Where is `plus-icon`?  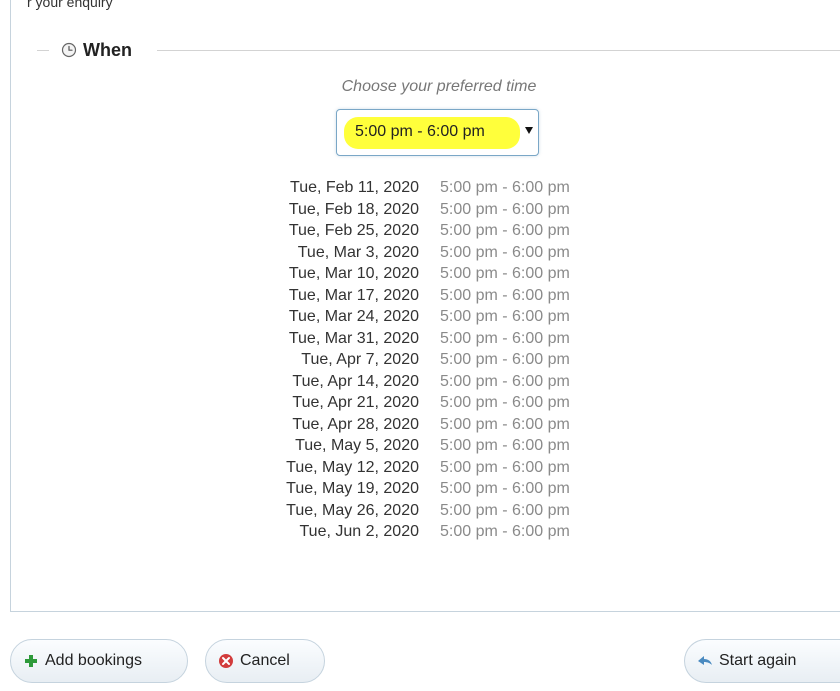
plus-icon is located at coordinates (31, 661).